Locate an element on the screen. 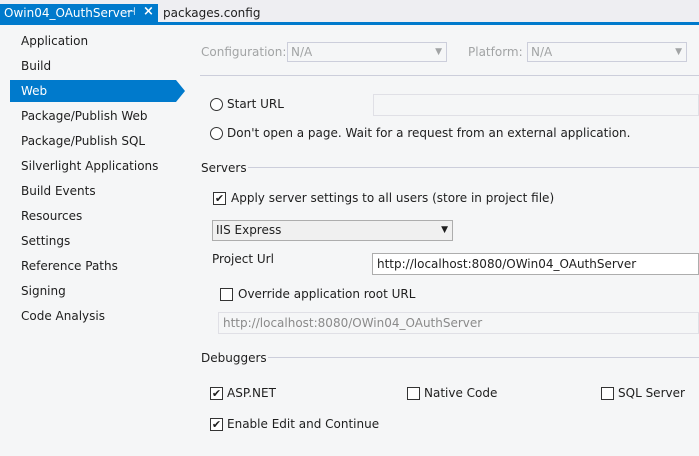 The width and height of the screenshot is (699, 456). server-select-value: IIS Express is located at coordinates (249, 230).